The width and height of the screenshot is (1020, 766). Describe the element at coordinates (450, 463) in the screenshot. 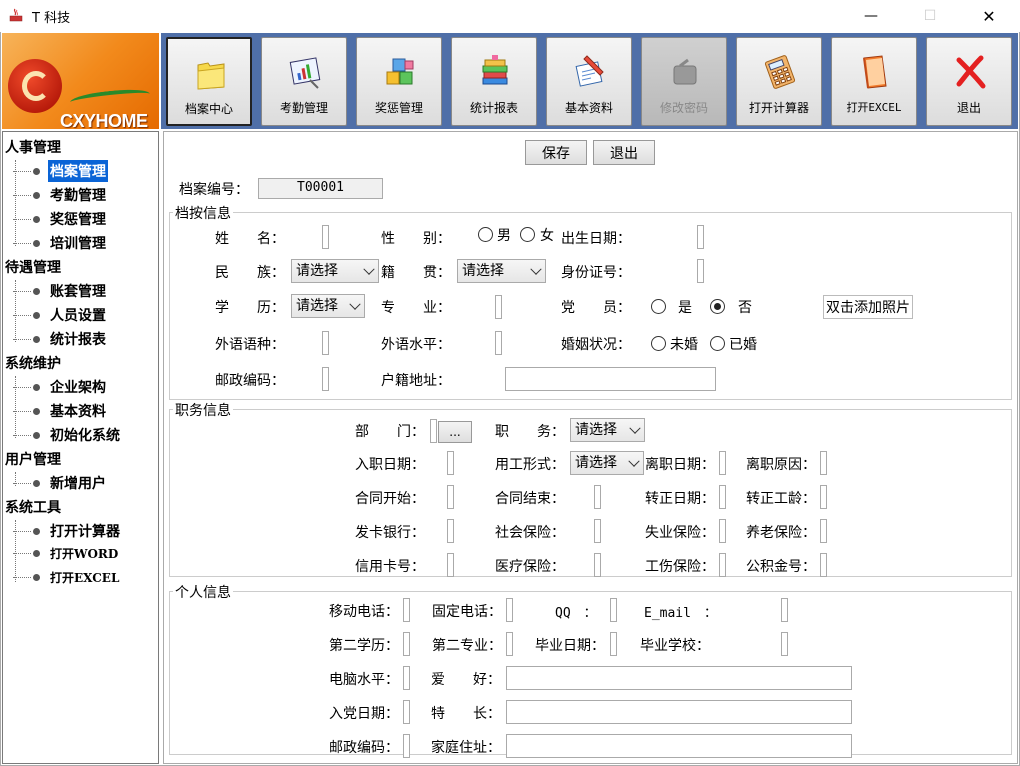

I see `hire-date-input` at that location.